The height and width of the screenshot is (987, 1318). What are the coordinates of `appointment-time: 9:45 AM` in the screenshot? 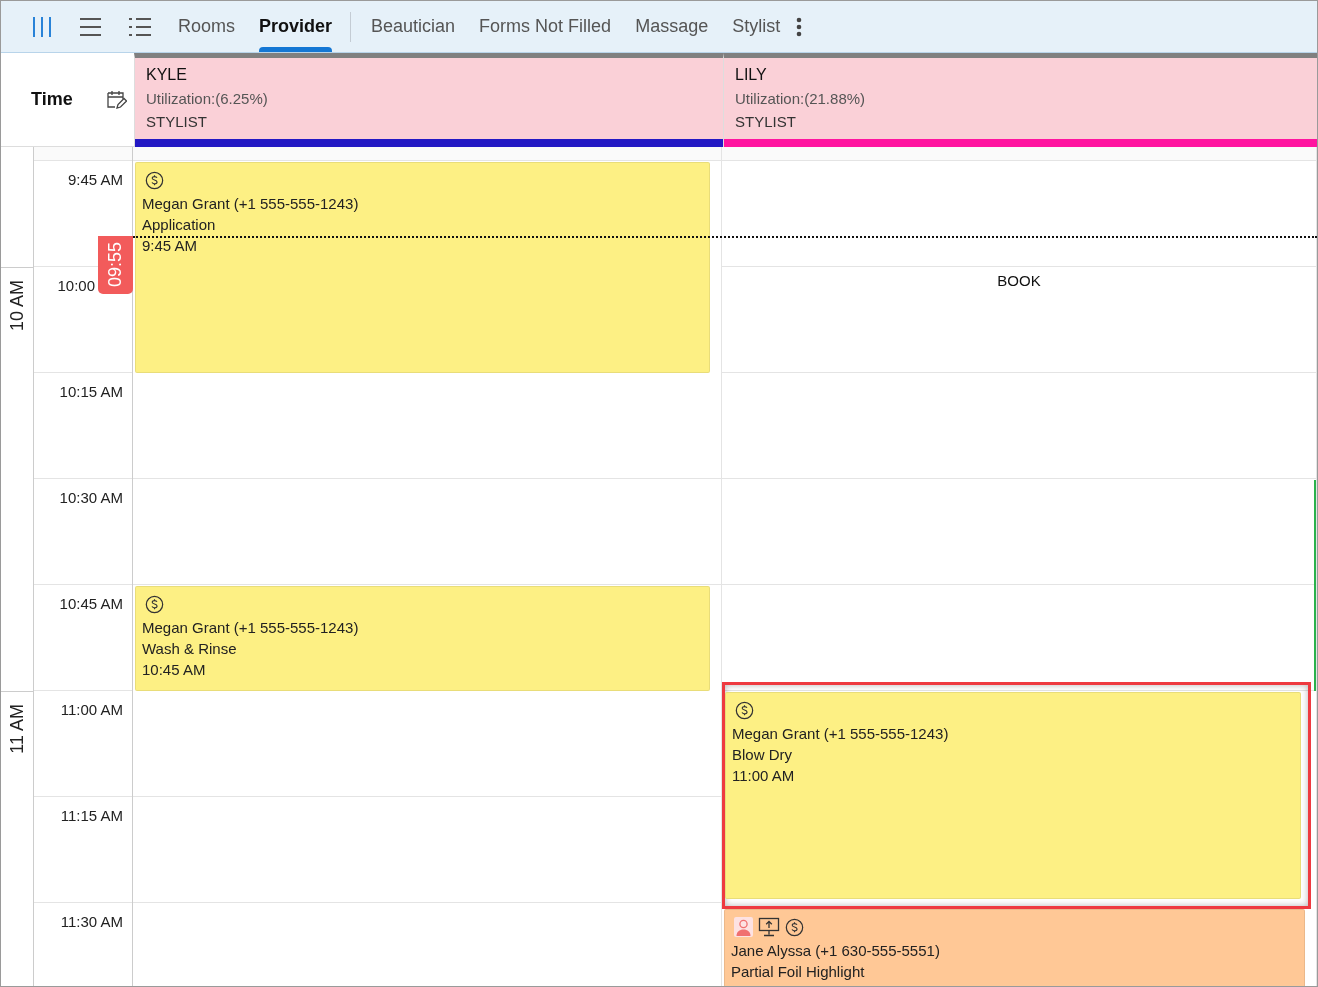 It's located at (170, 245).